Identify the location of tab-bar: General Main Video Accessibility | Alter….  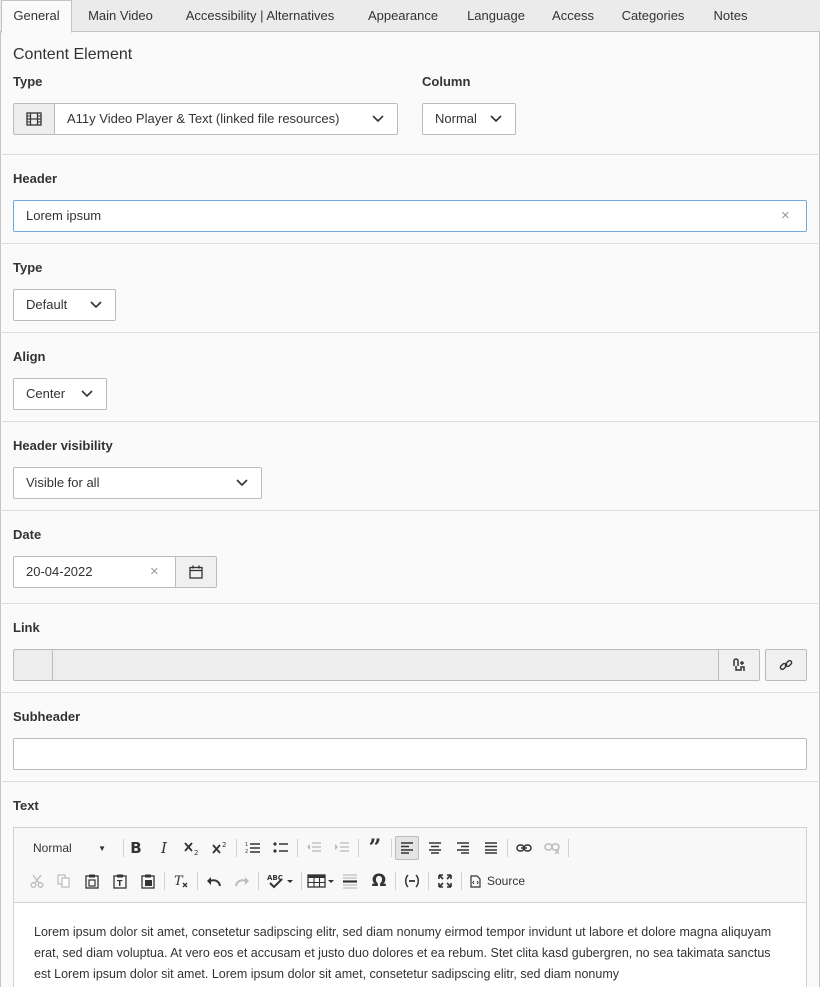
(410, 16).